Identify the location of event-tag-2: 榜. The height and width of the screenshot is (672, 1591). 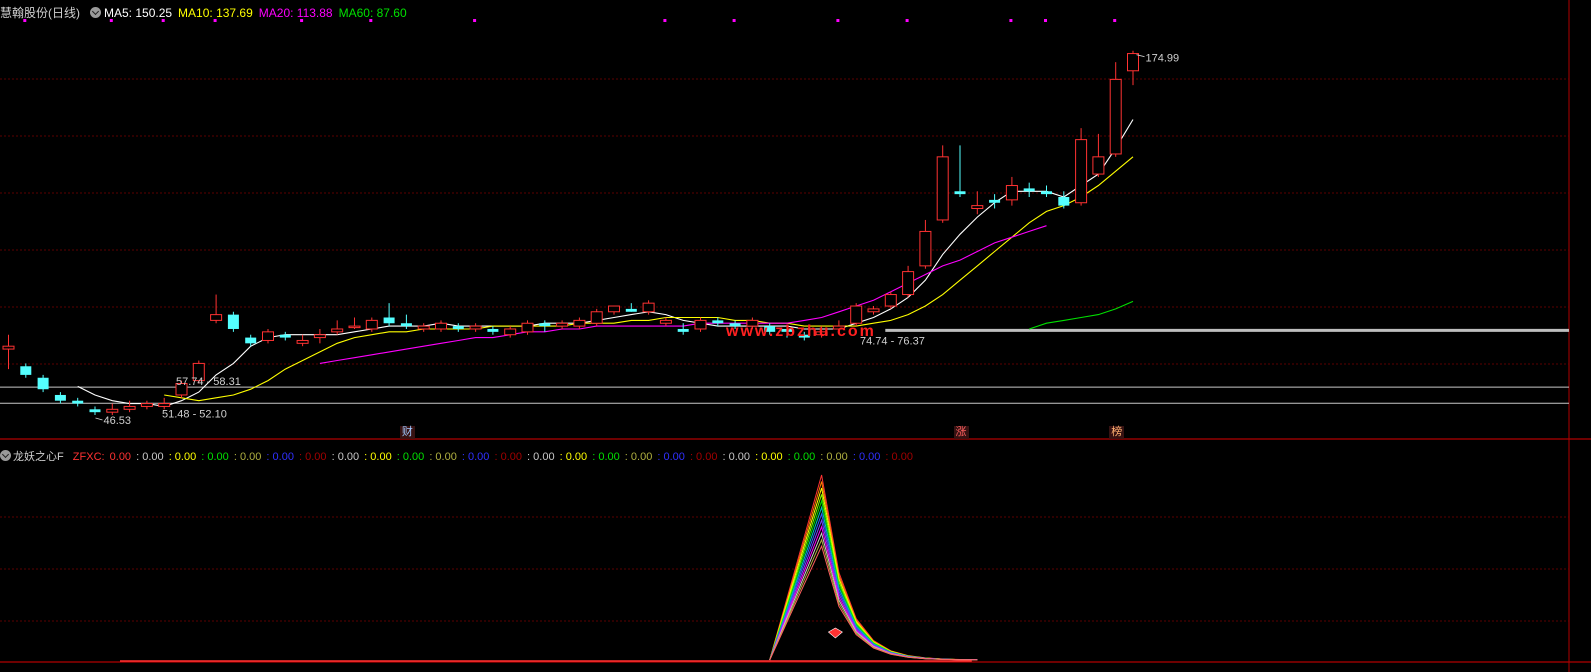
(1117, 432).